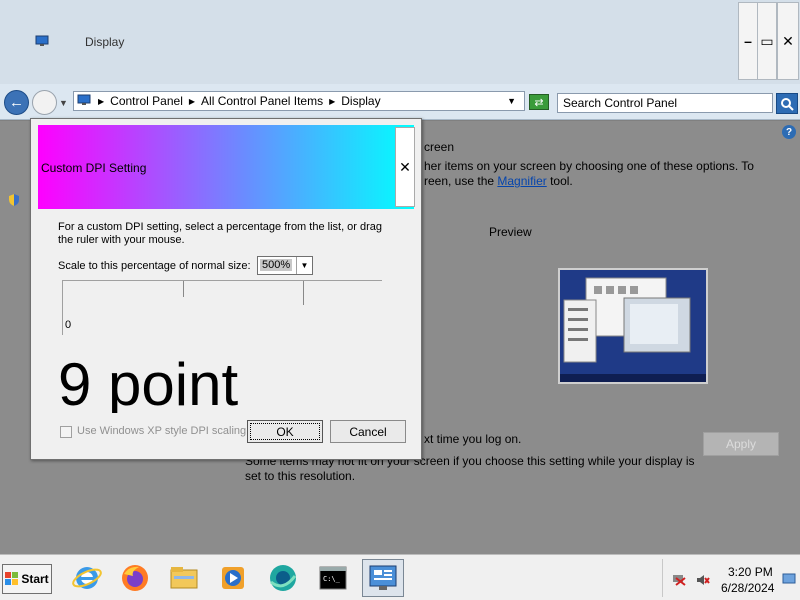  I want to click on dialog-title: Custom DPI Setting, so click(94, 168).